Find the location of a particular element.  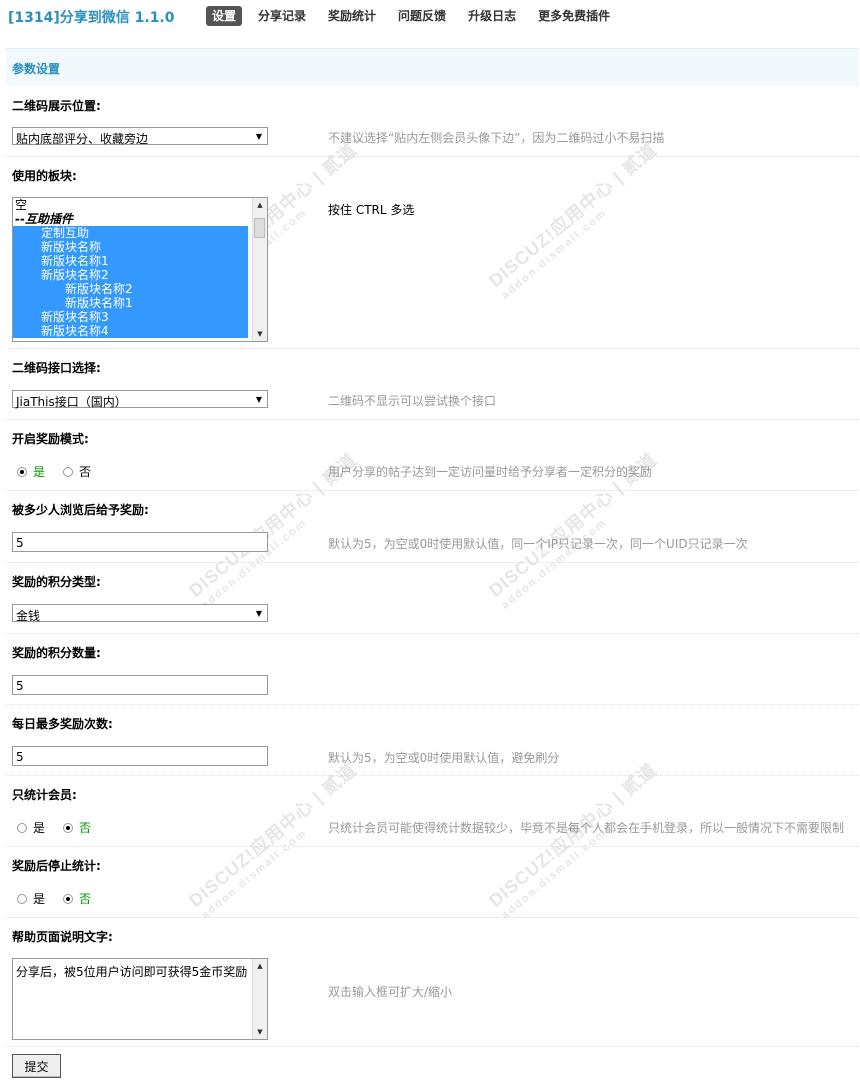

top-nav: 设置 分享记录 奖励统计 问题反馈 升级日志 更多免费插件 is located at coordinates (411, 16).